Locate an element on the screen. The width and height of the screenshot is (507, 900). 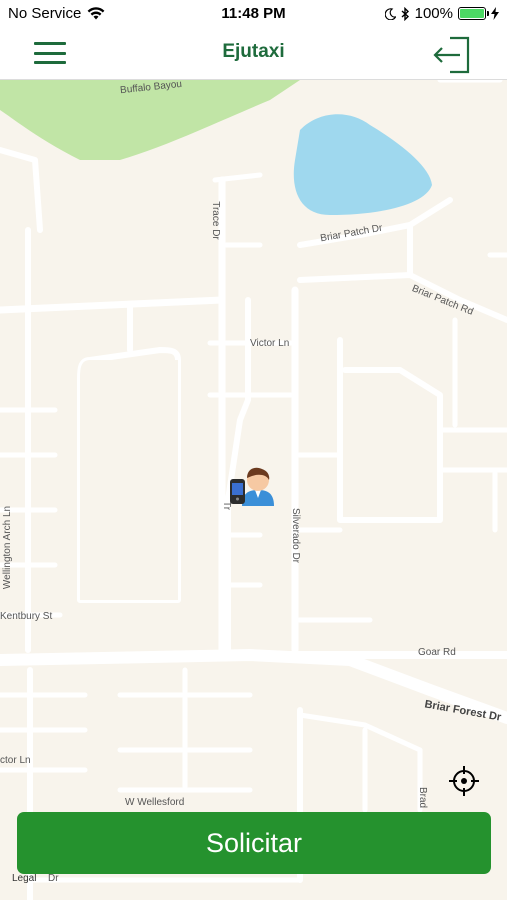
map-label-silverado-dr: Silverado Dr is located at coordinates (296, 535).